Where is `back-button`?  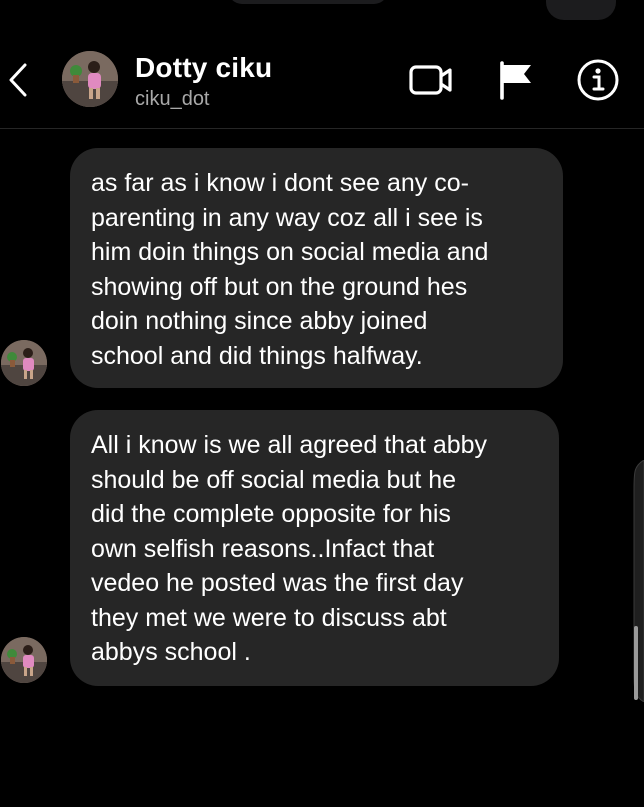 back-button is located at coordinates (18, 80).